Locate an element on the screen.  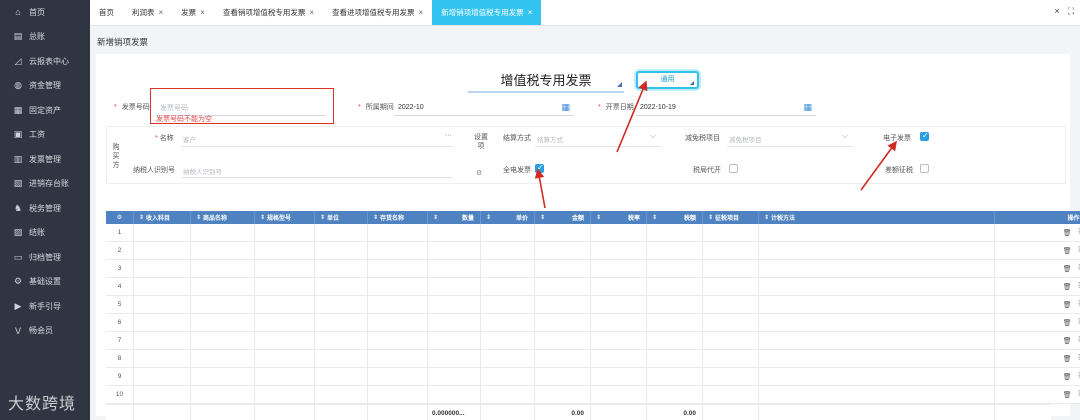
period-input: 2022-10 ▦ is located at coordinates (484, 108).